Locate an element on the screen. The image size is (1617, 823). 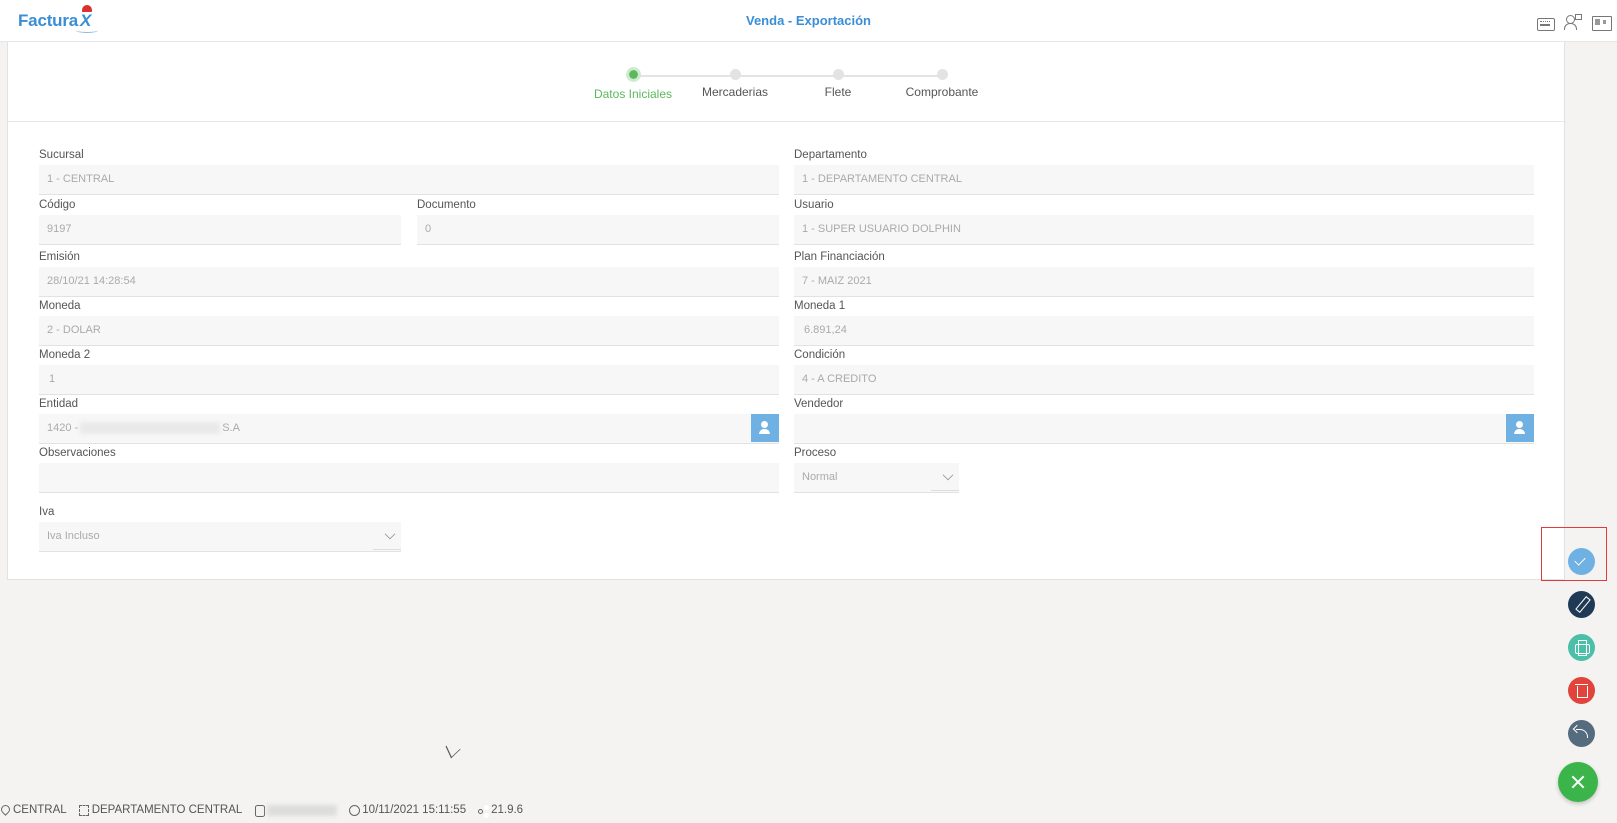
emision-label: Emisión is located at coordinates (59, 257).